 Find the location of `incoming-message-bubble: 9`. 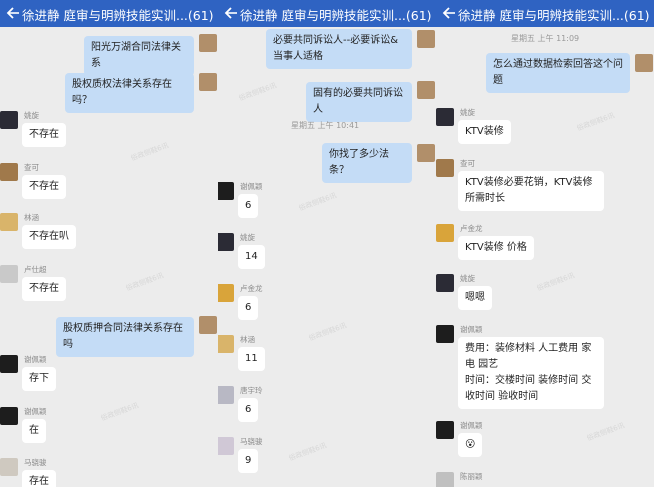

incoming-message-bubble: 9 is located at coordinates (248, 461).